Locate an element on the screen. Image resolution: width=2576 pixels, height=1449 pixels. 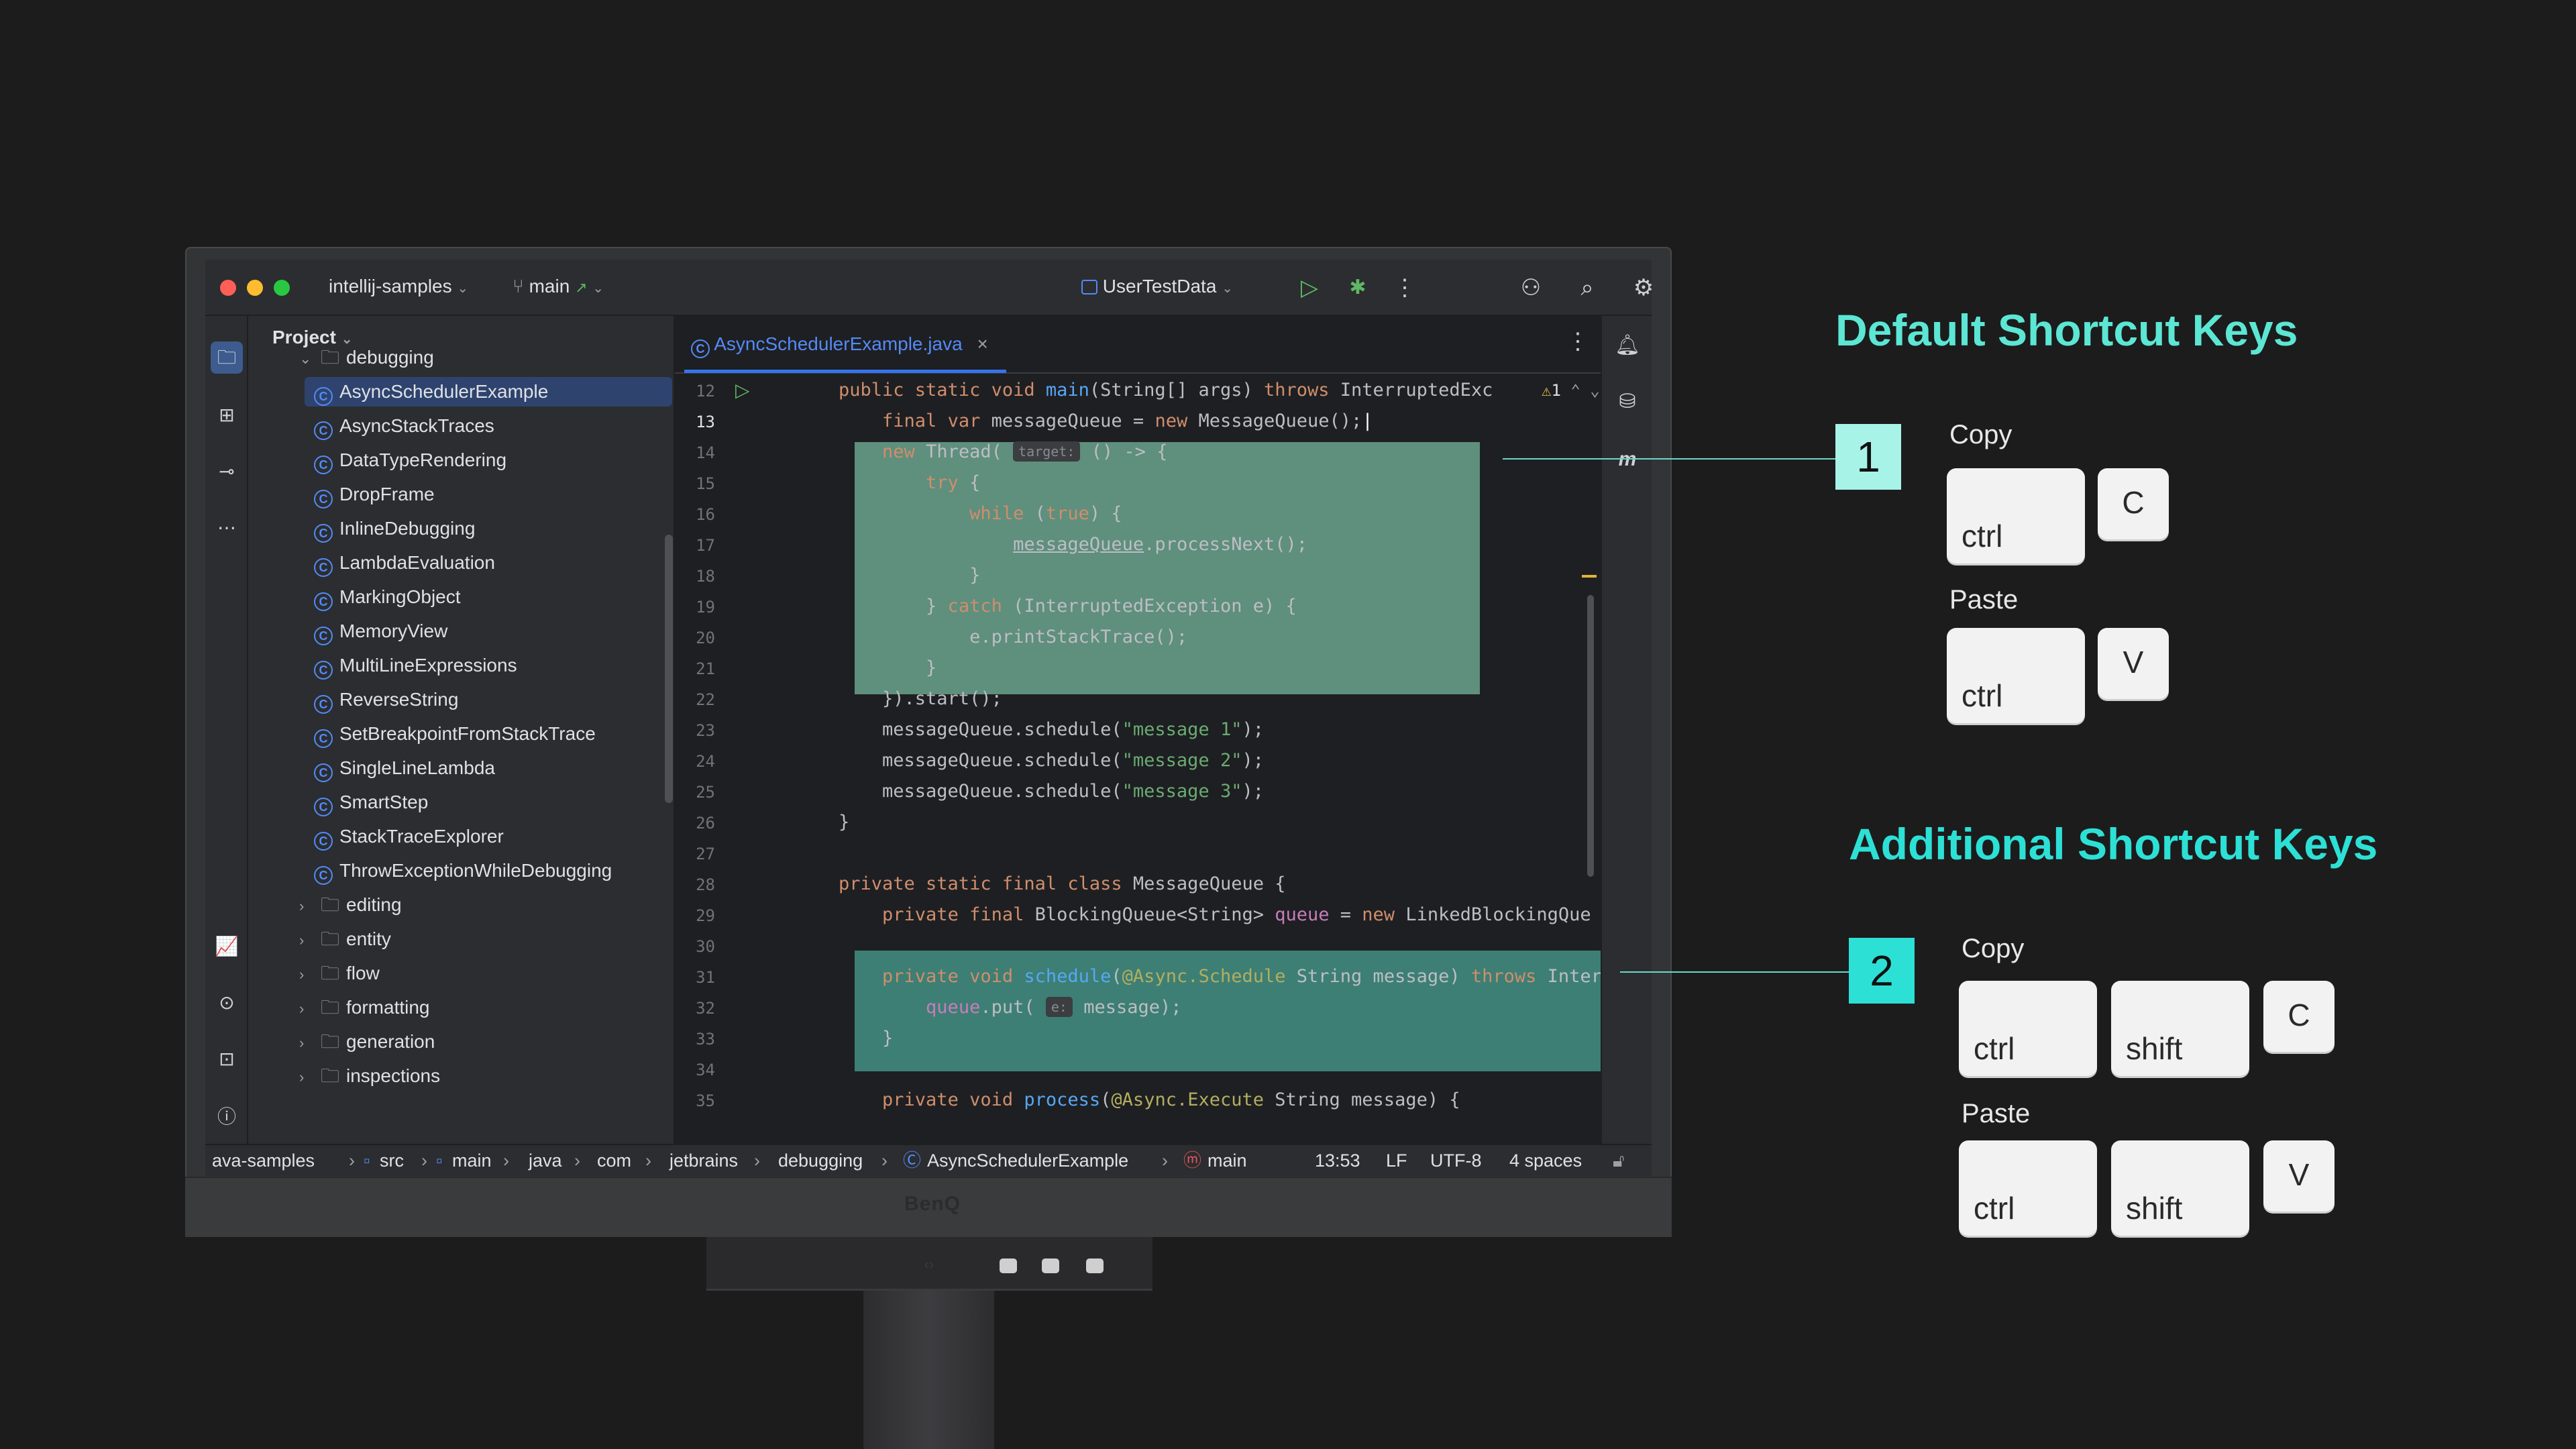
line-number: 21 is located at coordinates (681, 668).